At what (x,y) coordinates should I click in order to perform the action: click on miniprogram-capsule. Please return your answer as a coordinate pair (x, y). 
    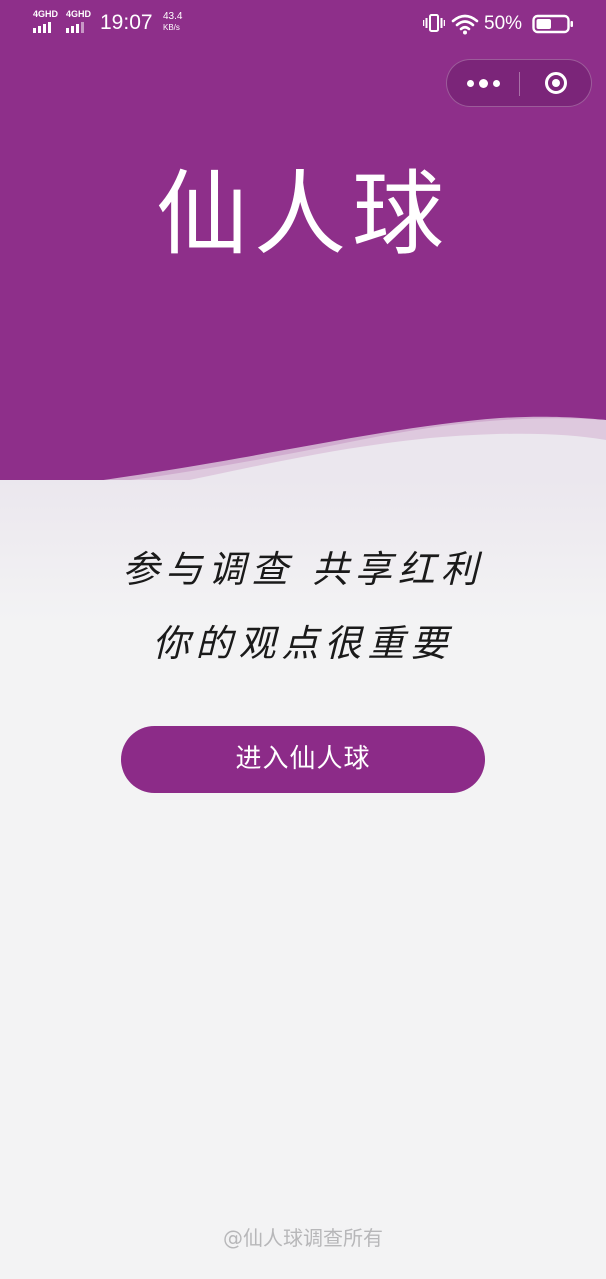
    Looking at the image, I should click on (519, 83).